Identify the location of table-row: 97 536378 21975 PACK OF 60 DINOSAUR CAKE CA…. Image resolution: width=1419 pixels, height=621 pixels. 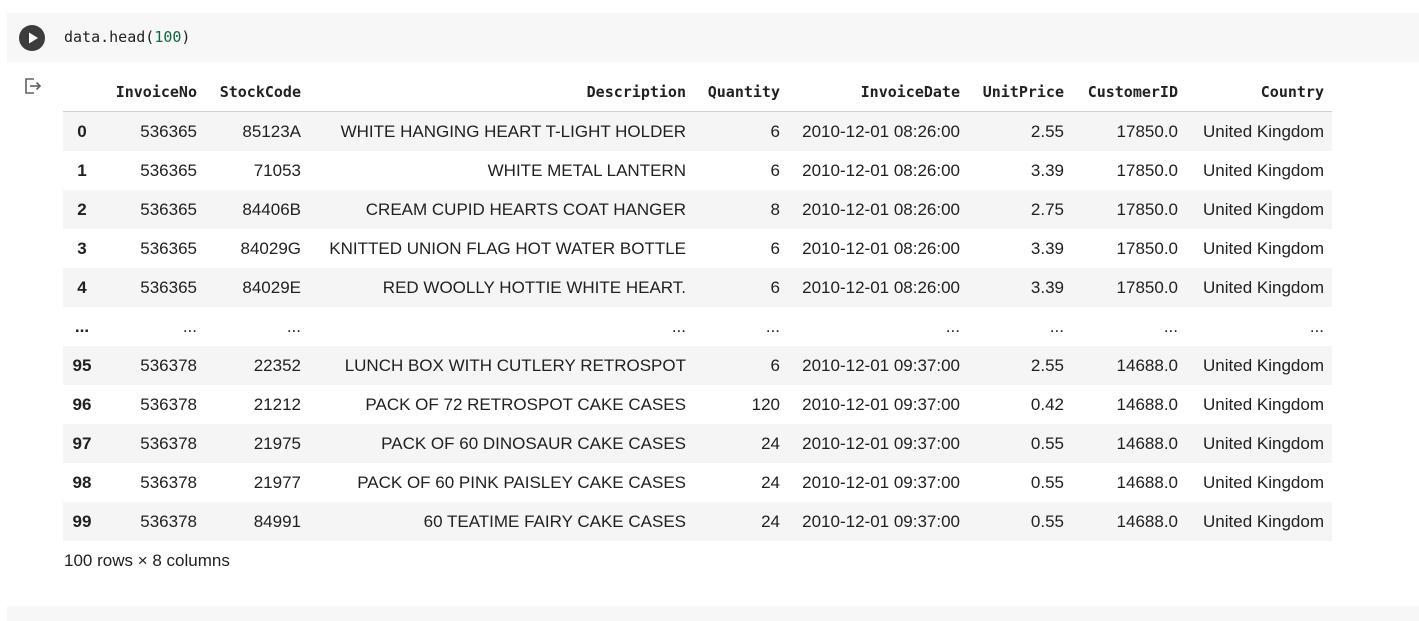
(697, 443).